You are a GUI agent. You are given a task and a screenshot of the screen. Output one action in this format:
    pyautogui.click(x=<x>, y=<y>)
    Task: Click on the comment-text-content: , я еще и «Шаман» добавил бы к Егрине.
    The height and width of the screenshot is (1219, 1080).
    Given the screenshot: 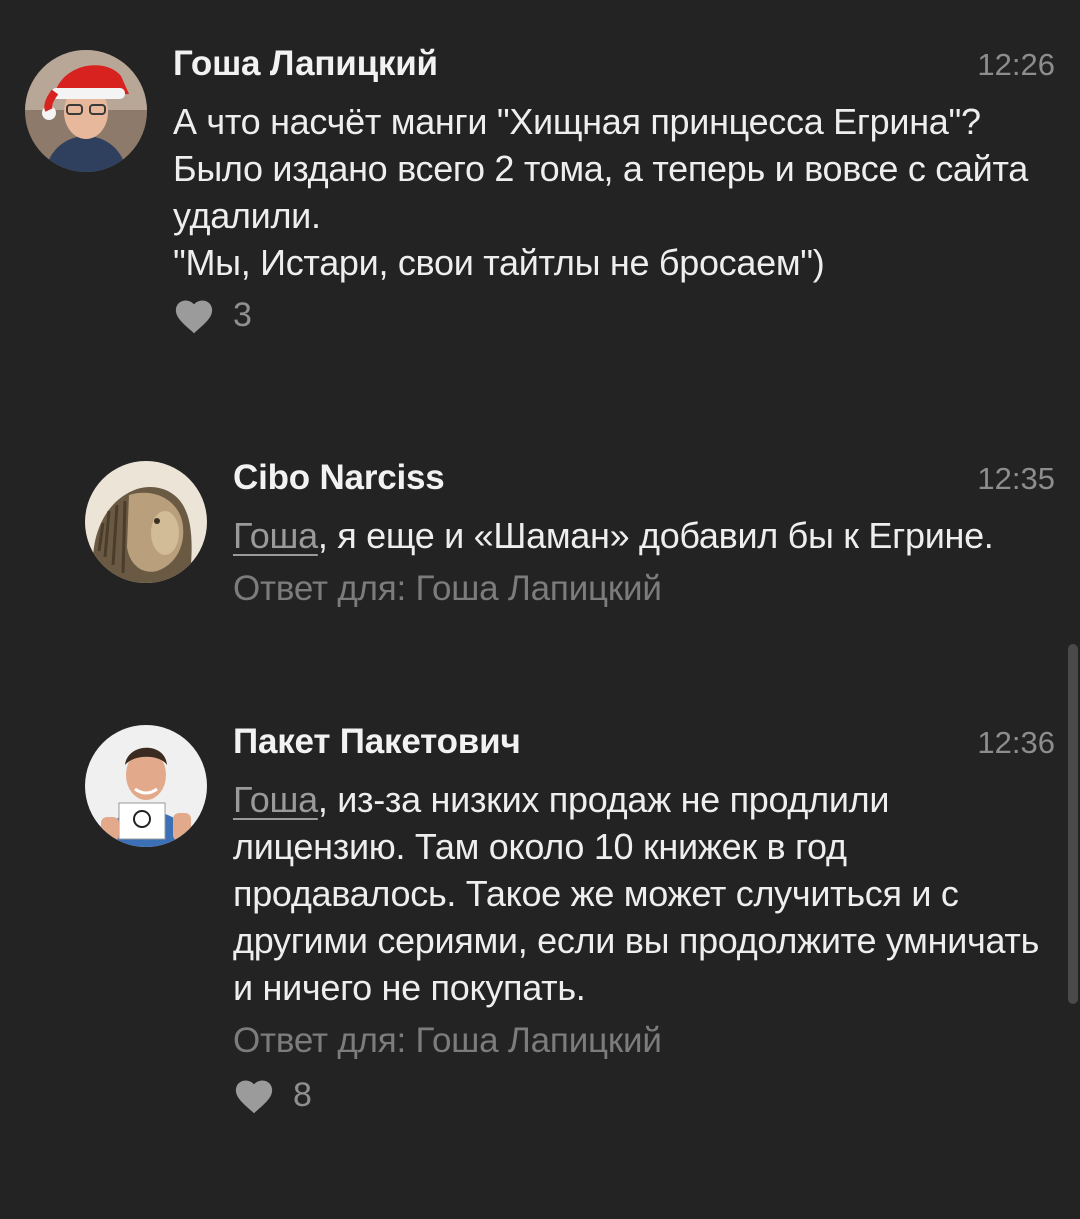 What is the action you would take?
    pyautogui.click(x=655, y=535)
    